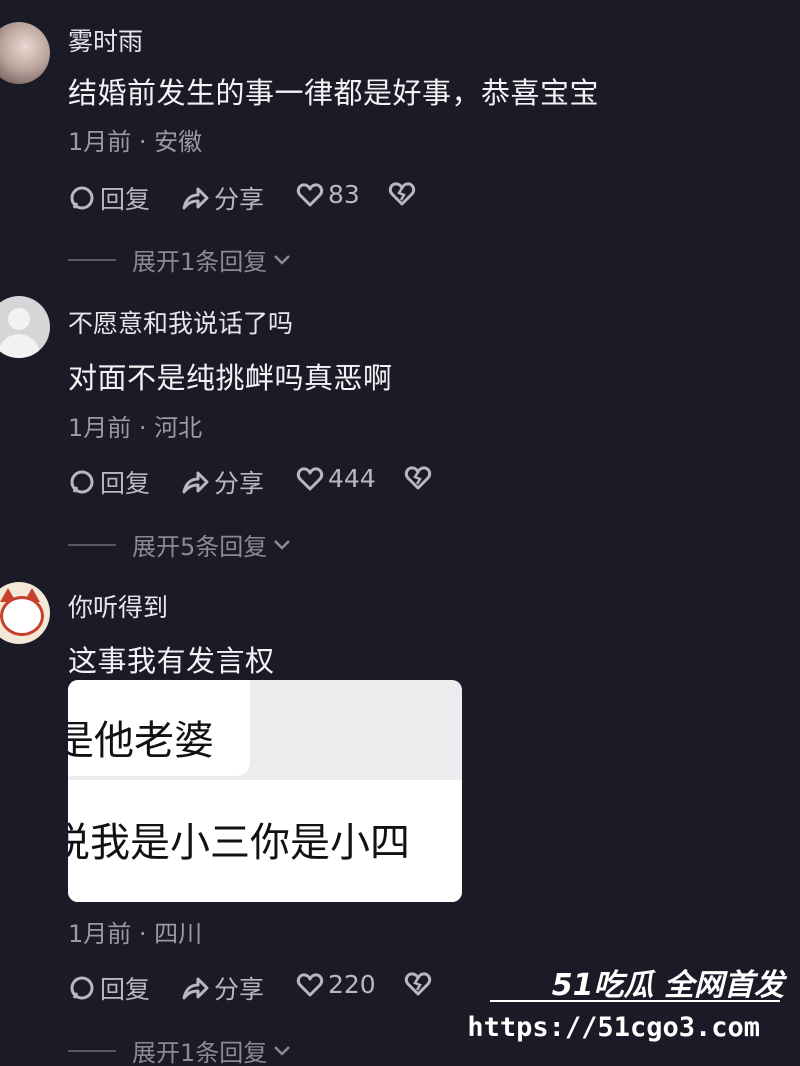 This screenshot has height=1066, width=800. What do you see at coordinates (278, 987) in the screenshot?
I see `comment-actions: 回复 分享 220` at bounding box center [278, 987].